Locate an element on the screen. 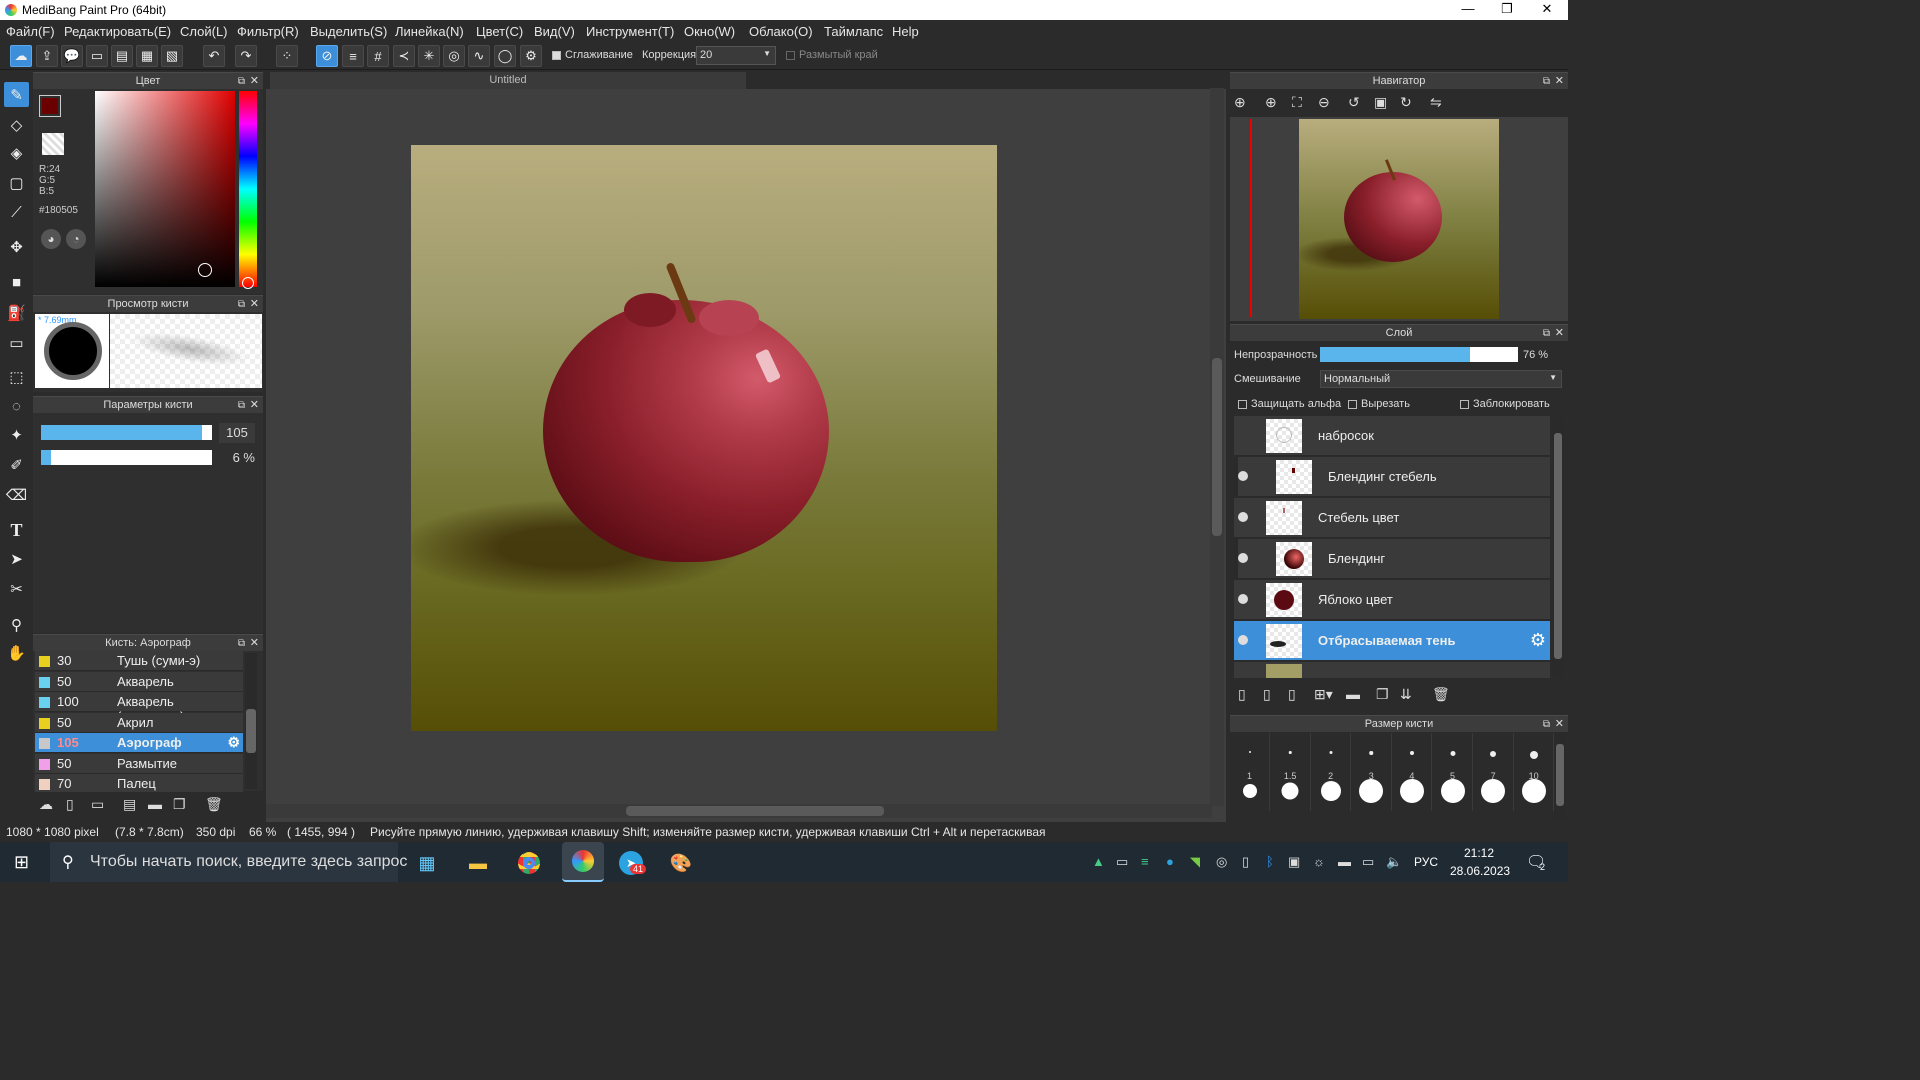 Image resolution: width=1920 pixels, height=1080 pixels. circle-snap-icon: ◎ is located at coordinates (454, 56).